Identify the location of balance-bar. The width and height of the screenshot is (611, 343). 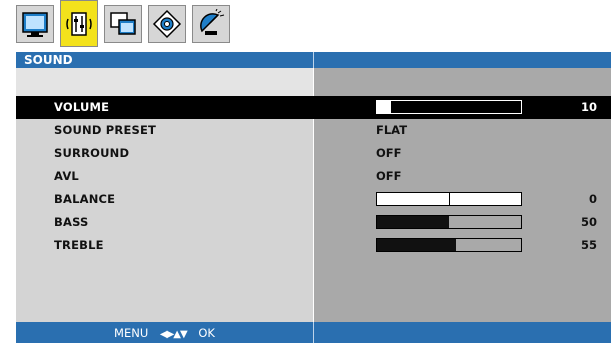
(449, 199).